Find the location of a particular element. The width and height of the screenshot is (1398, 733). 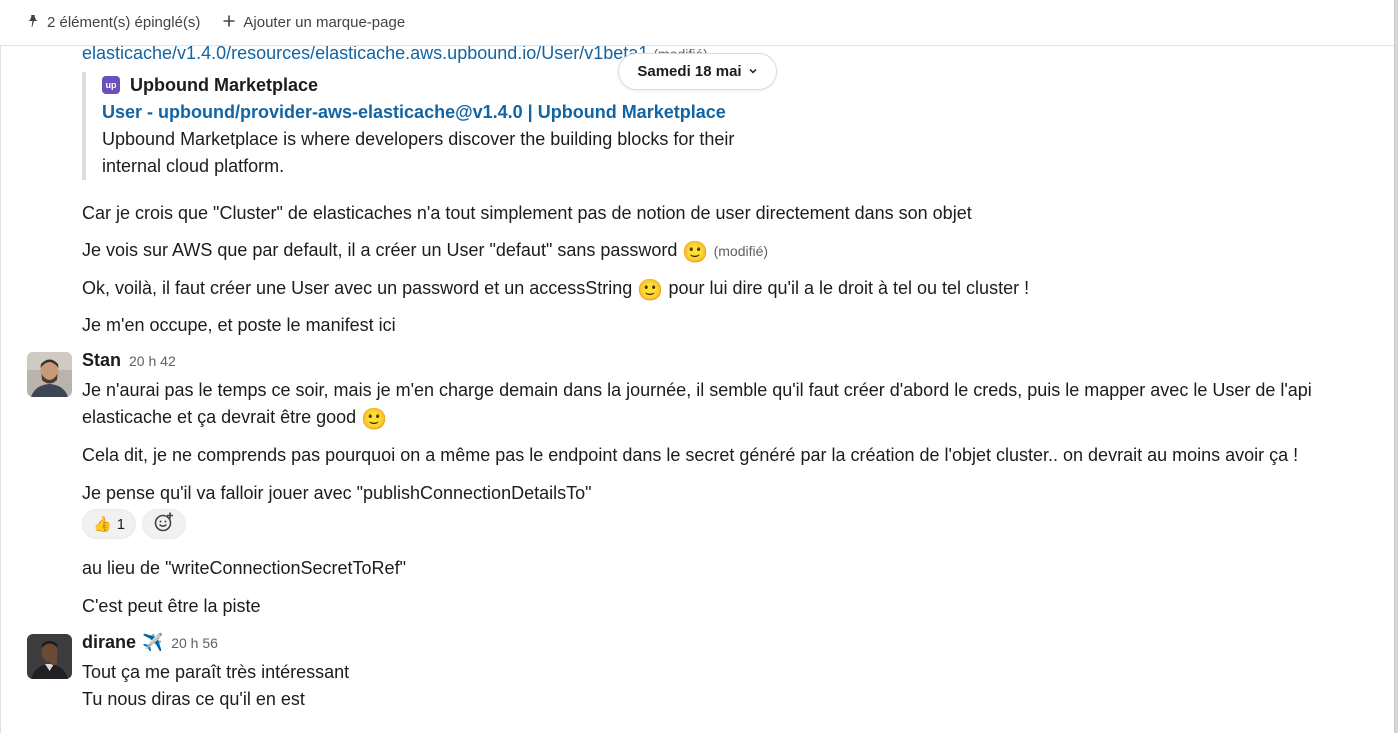

author-name: Stan is located at coordinates (101, 360).